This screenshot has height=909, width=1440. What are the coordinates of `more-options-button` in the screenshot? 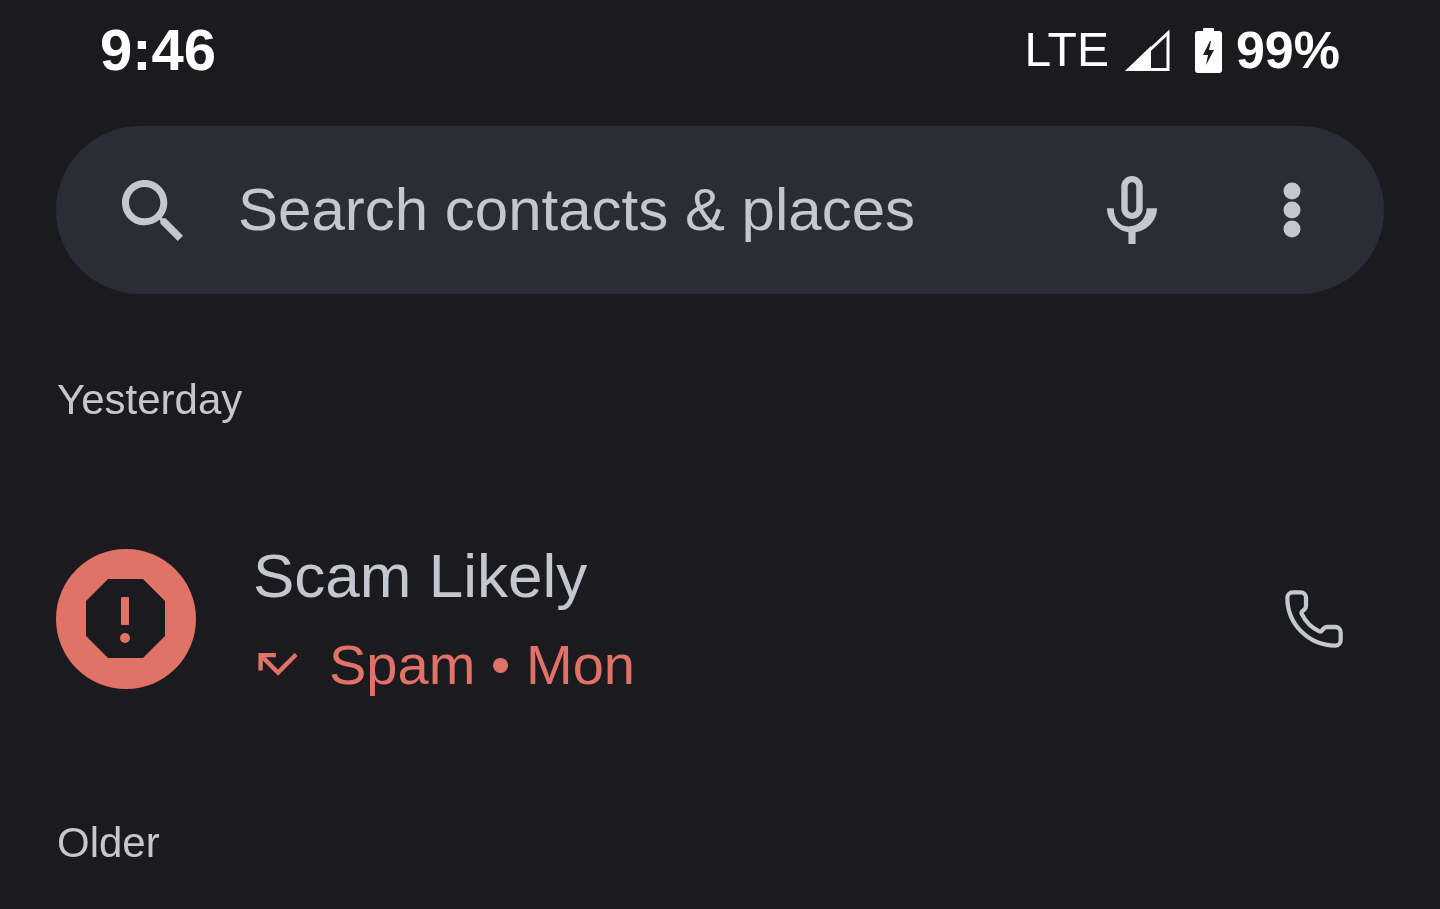 It's located at (1292, 210).